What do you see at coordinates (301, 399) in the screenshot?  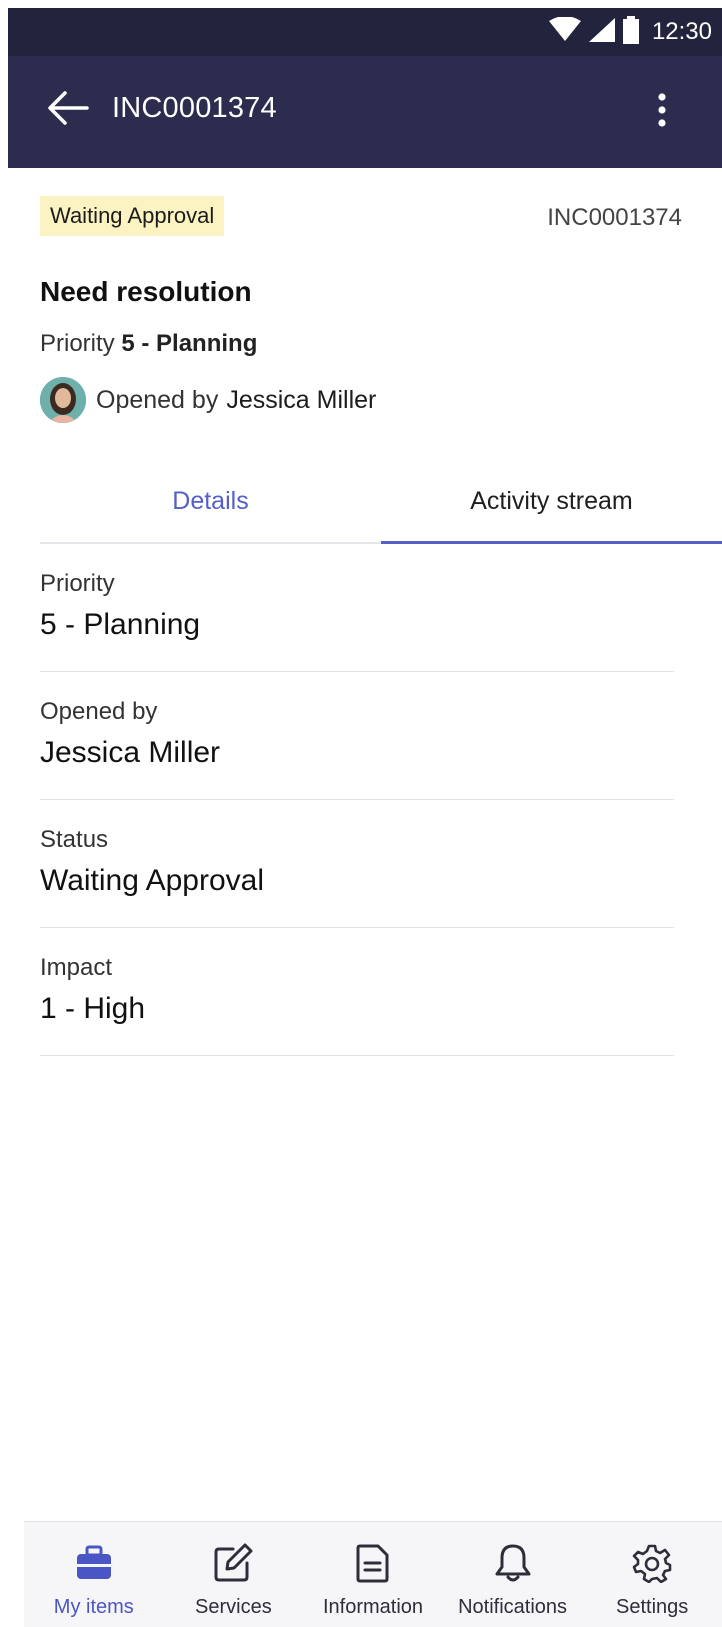 I see `opened-by-summary-value: Jessica Miller` at bounding box center [301, 399].